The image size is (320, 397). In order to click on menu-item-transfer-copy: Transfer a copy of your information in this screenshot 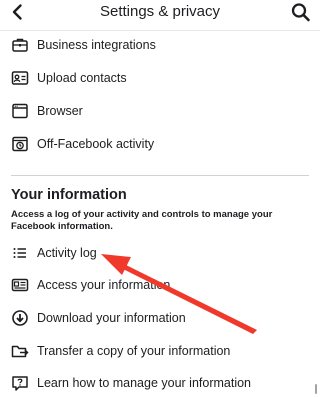, I will do `click(161, 351)`.